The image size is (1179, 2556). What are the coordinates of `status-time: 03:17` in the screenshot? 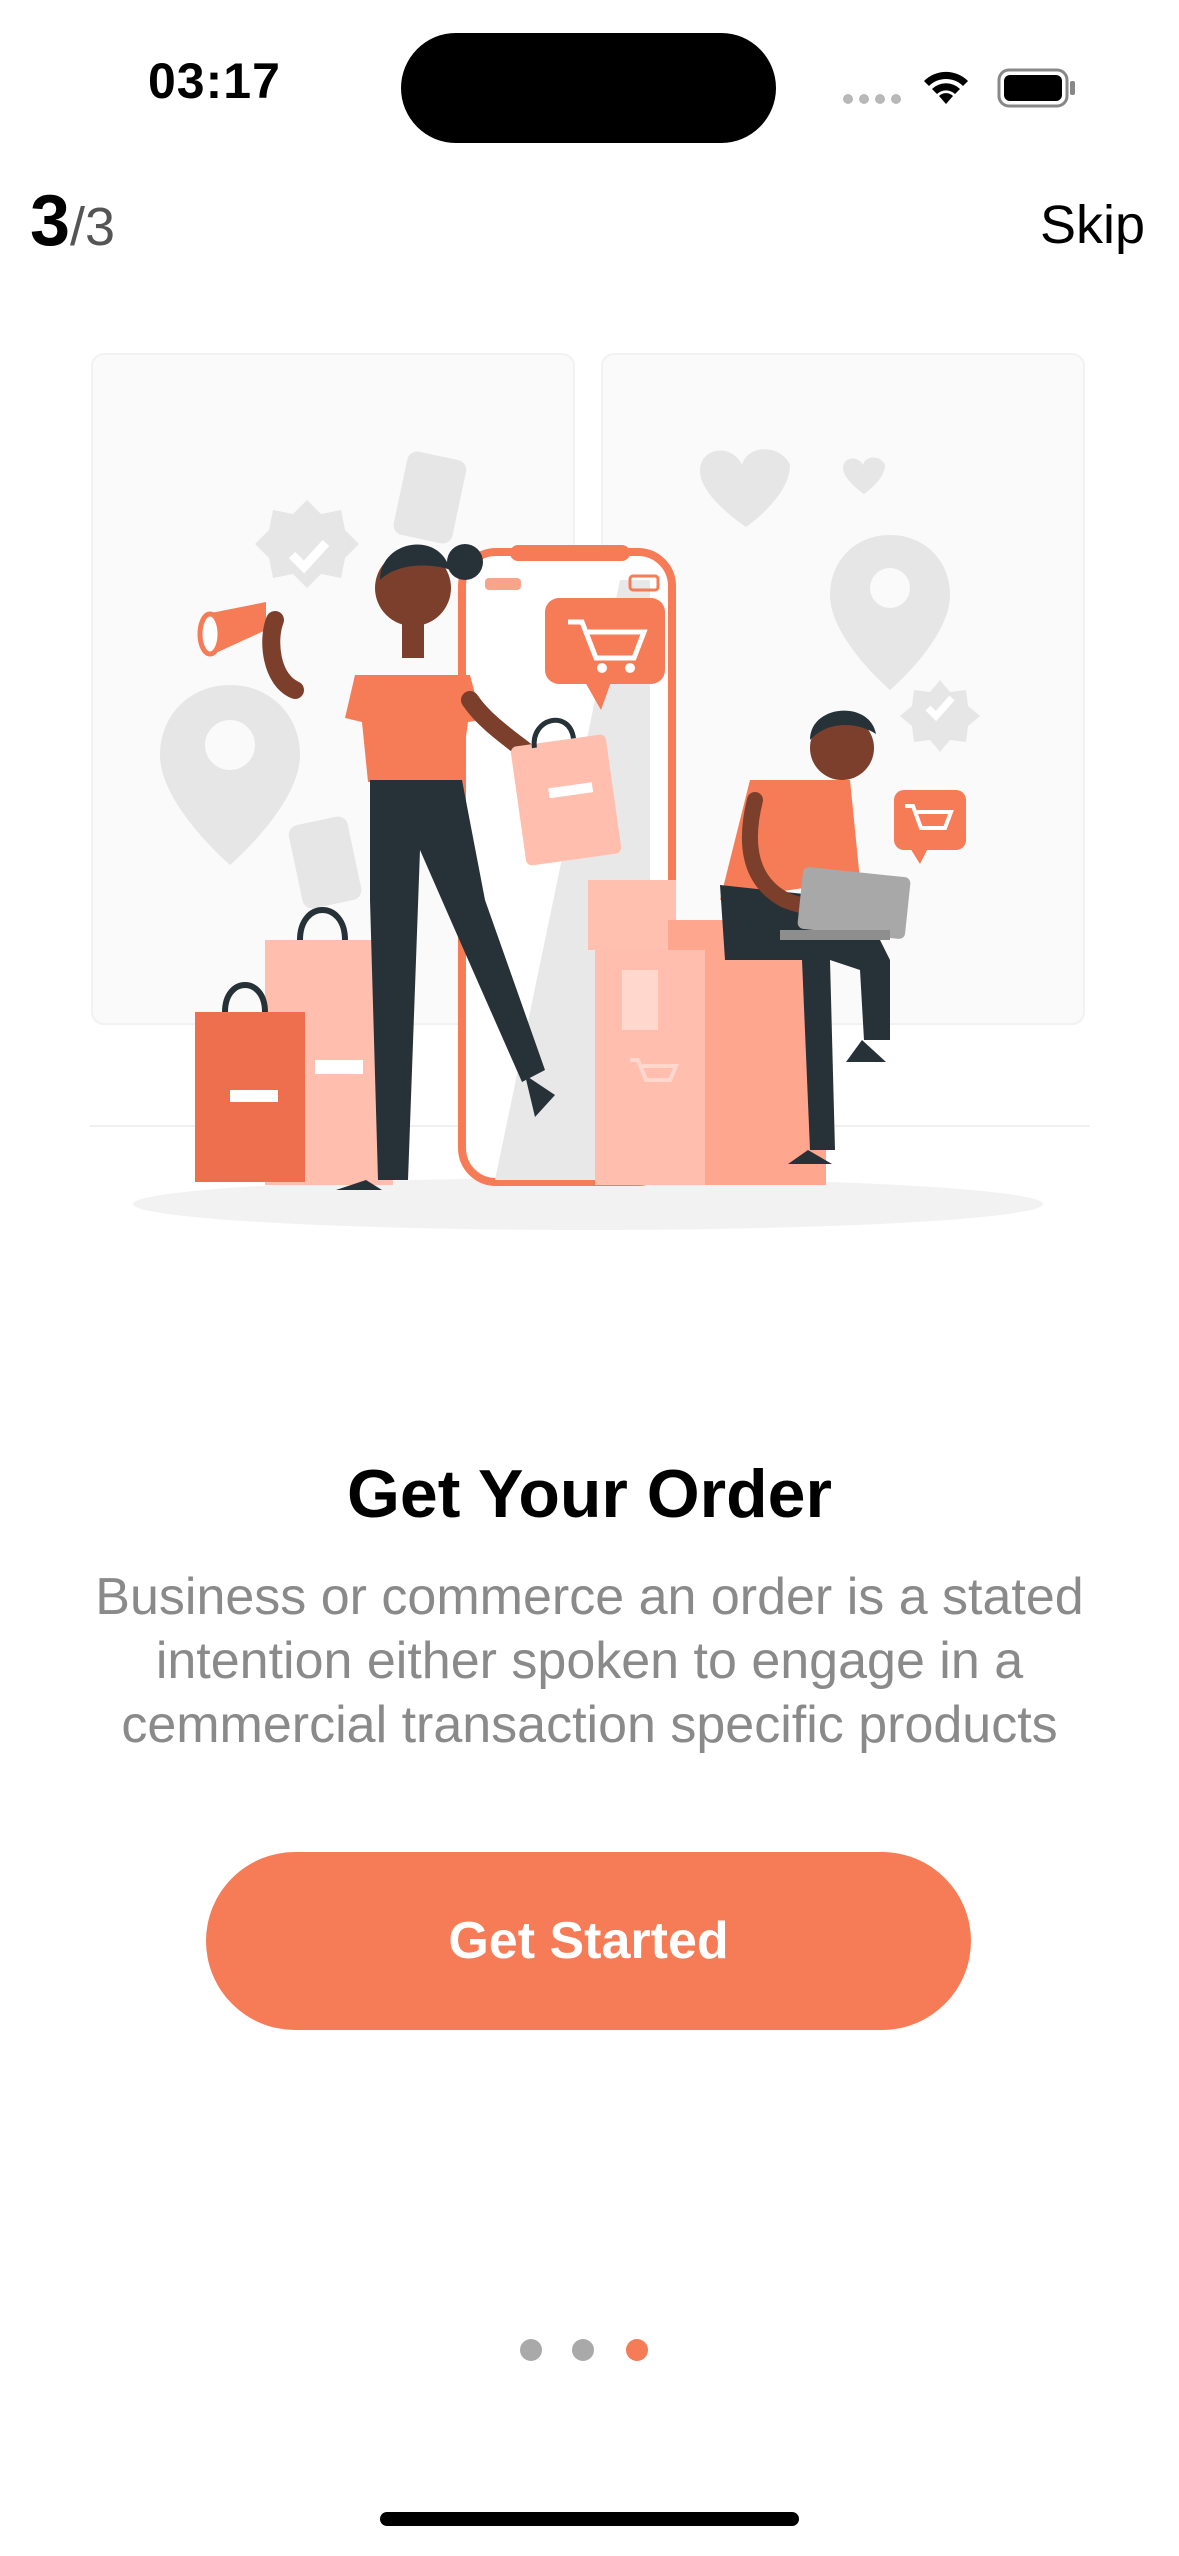 It's located at (214, 81).